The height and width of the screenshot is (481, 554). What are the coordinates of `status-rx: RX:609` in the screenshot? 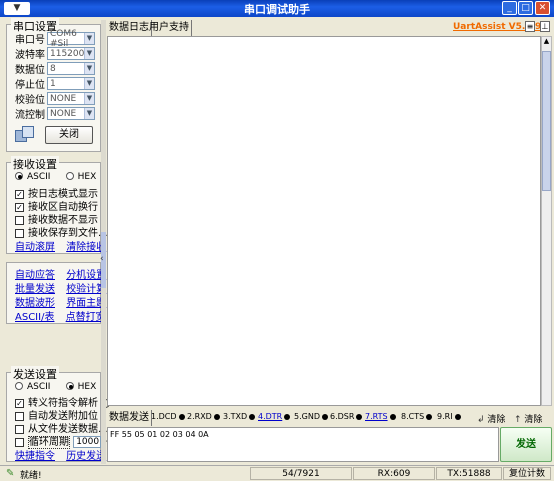 It's located at (394, 473).